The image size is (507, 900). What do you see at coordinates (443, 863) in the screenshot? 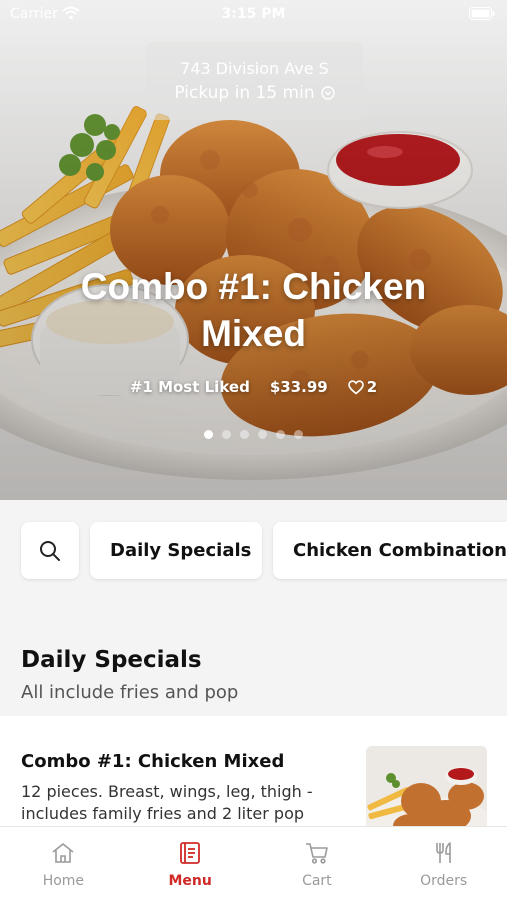
I see `tab-orders: Orders` at bounding box center [443, 863].